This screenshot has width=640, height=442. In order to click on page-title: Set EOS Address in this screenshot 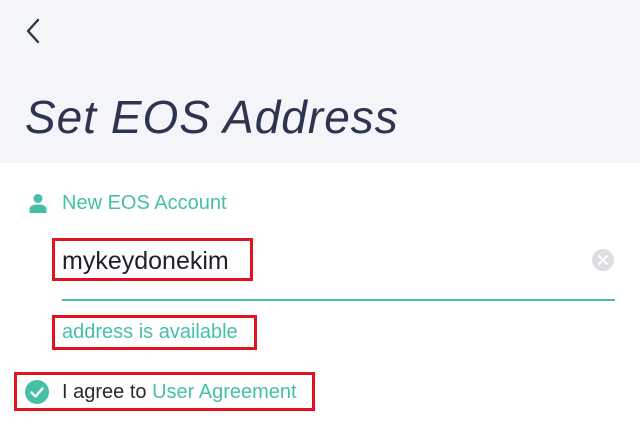, I will do `click(212, 117)`.